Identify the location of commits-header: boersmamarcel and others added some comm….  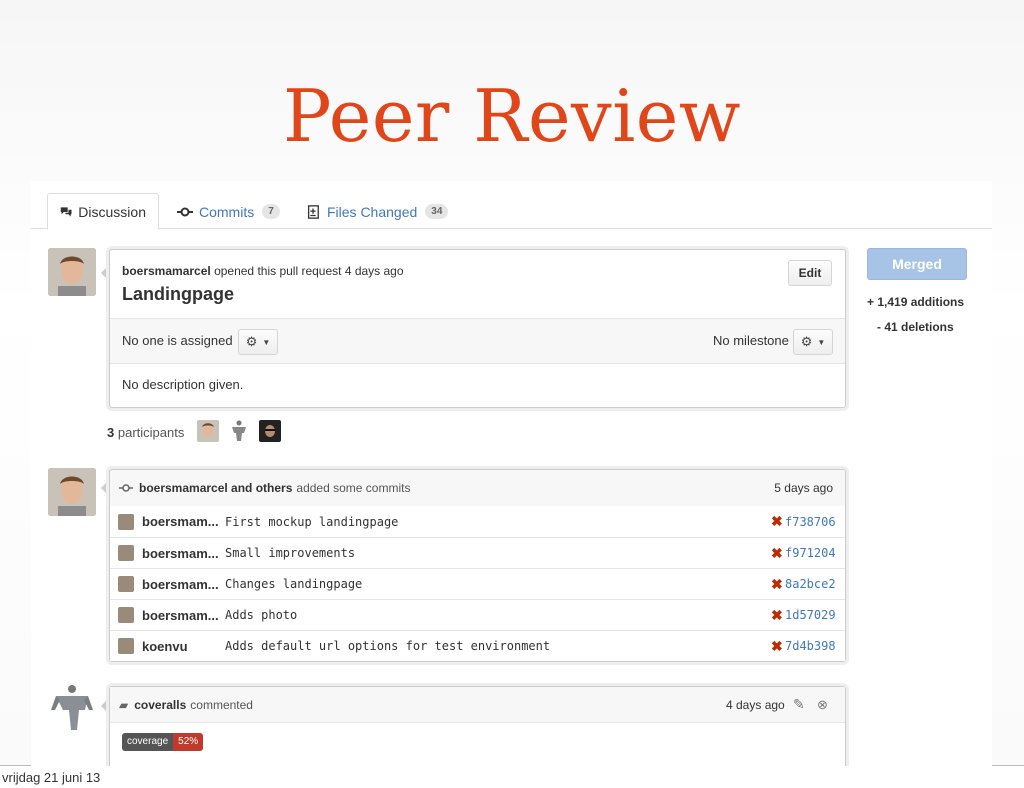
(477, 488).